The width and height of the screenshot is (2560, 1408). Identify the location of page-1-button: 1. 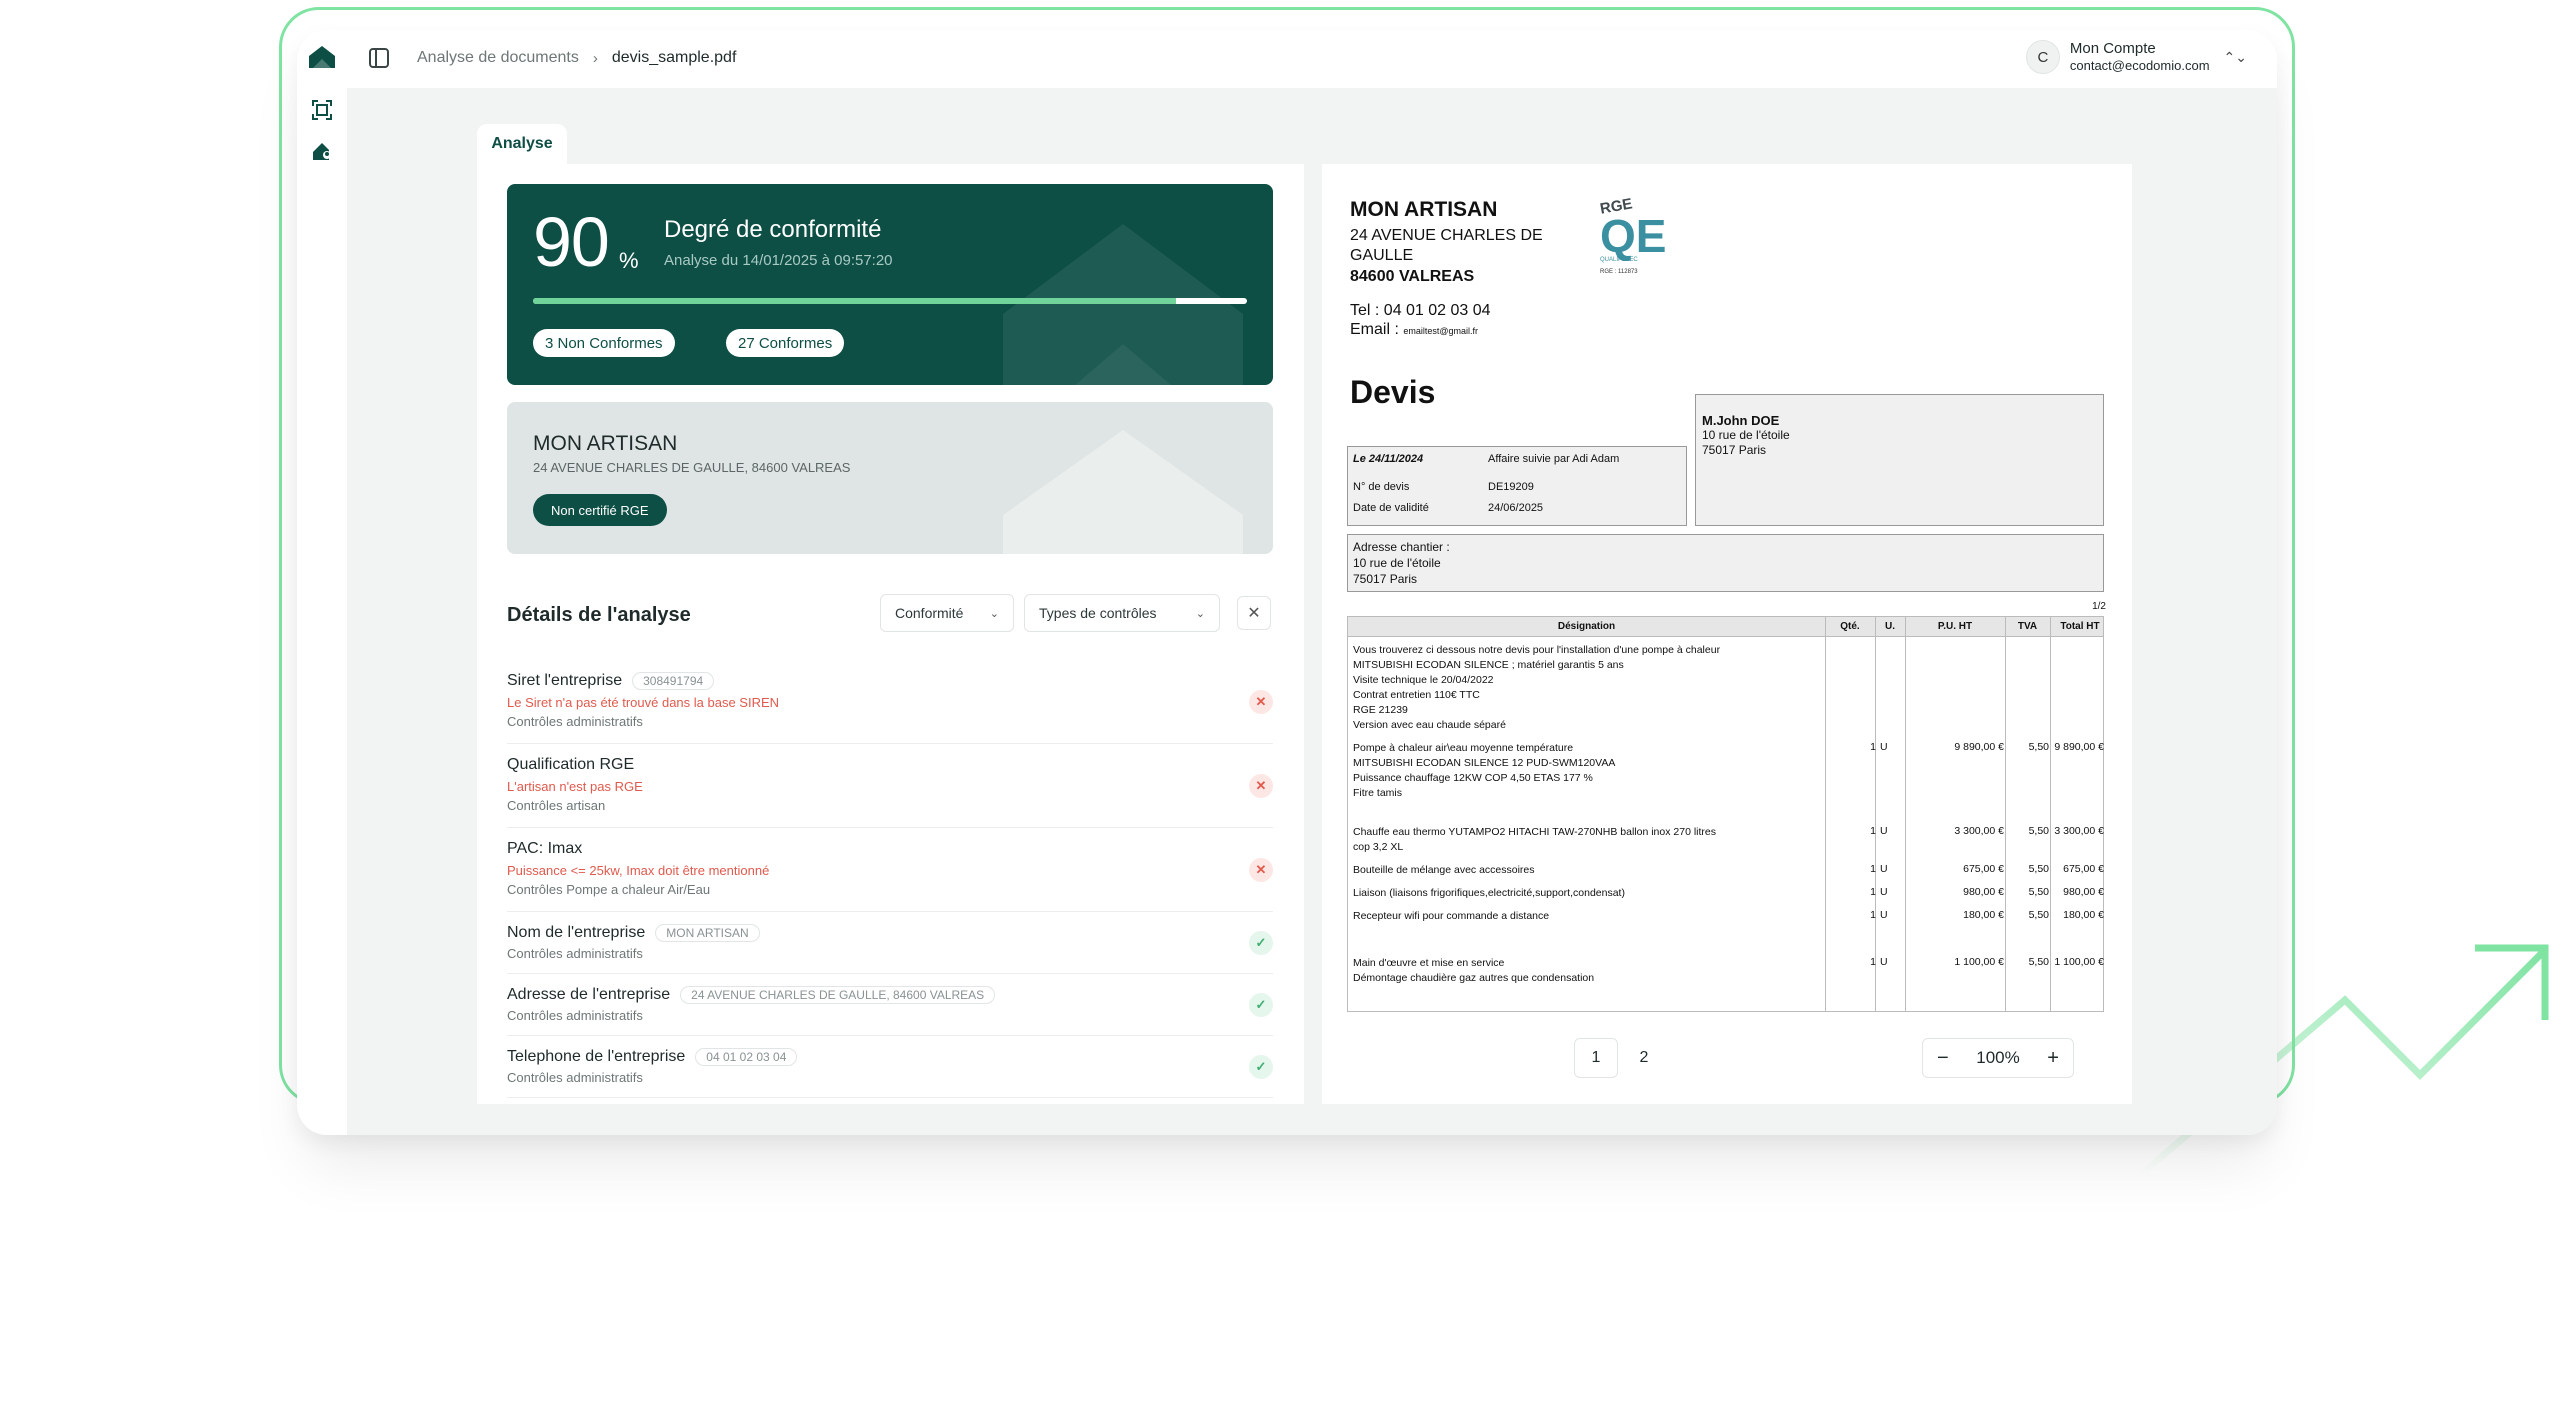
(1596, 1058).